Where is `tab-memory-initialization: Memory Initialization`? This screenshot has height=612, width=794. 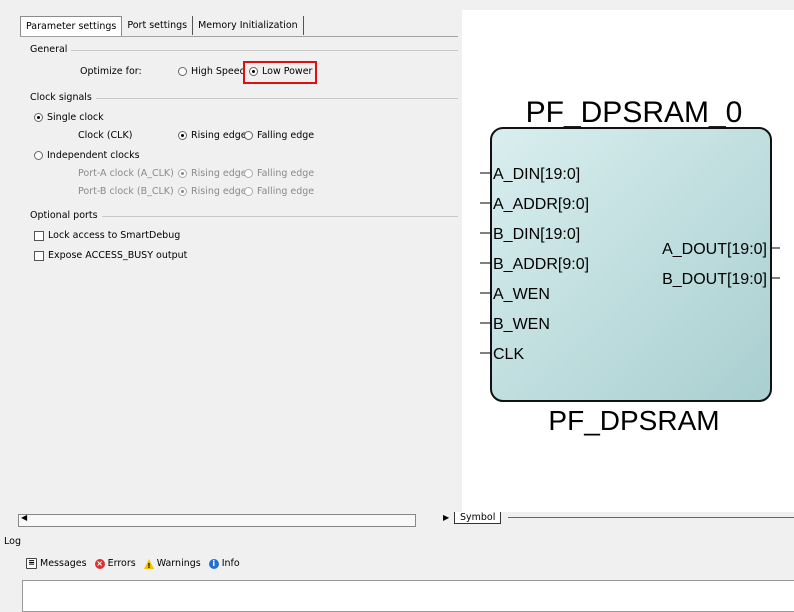 tab-memory-initialization: Memory Initialization is located at coordinates (248, 25).